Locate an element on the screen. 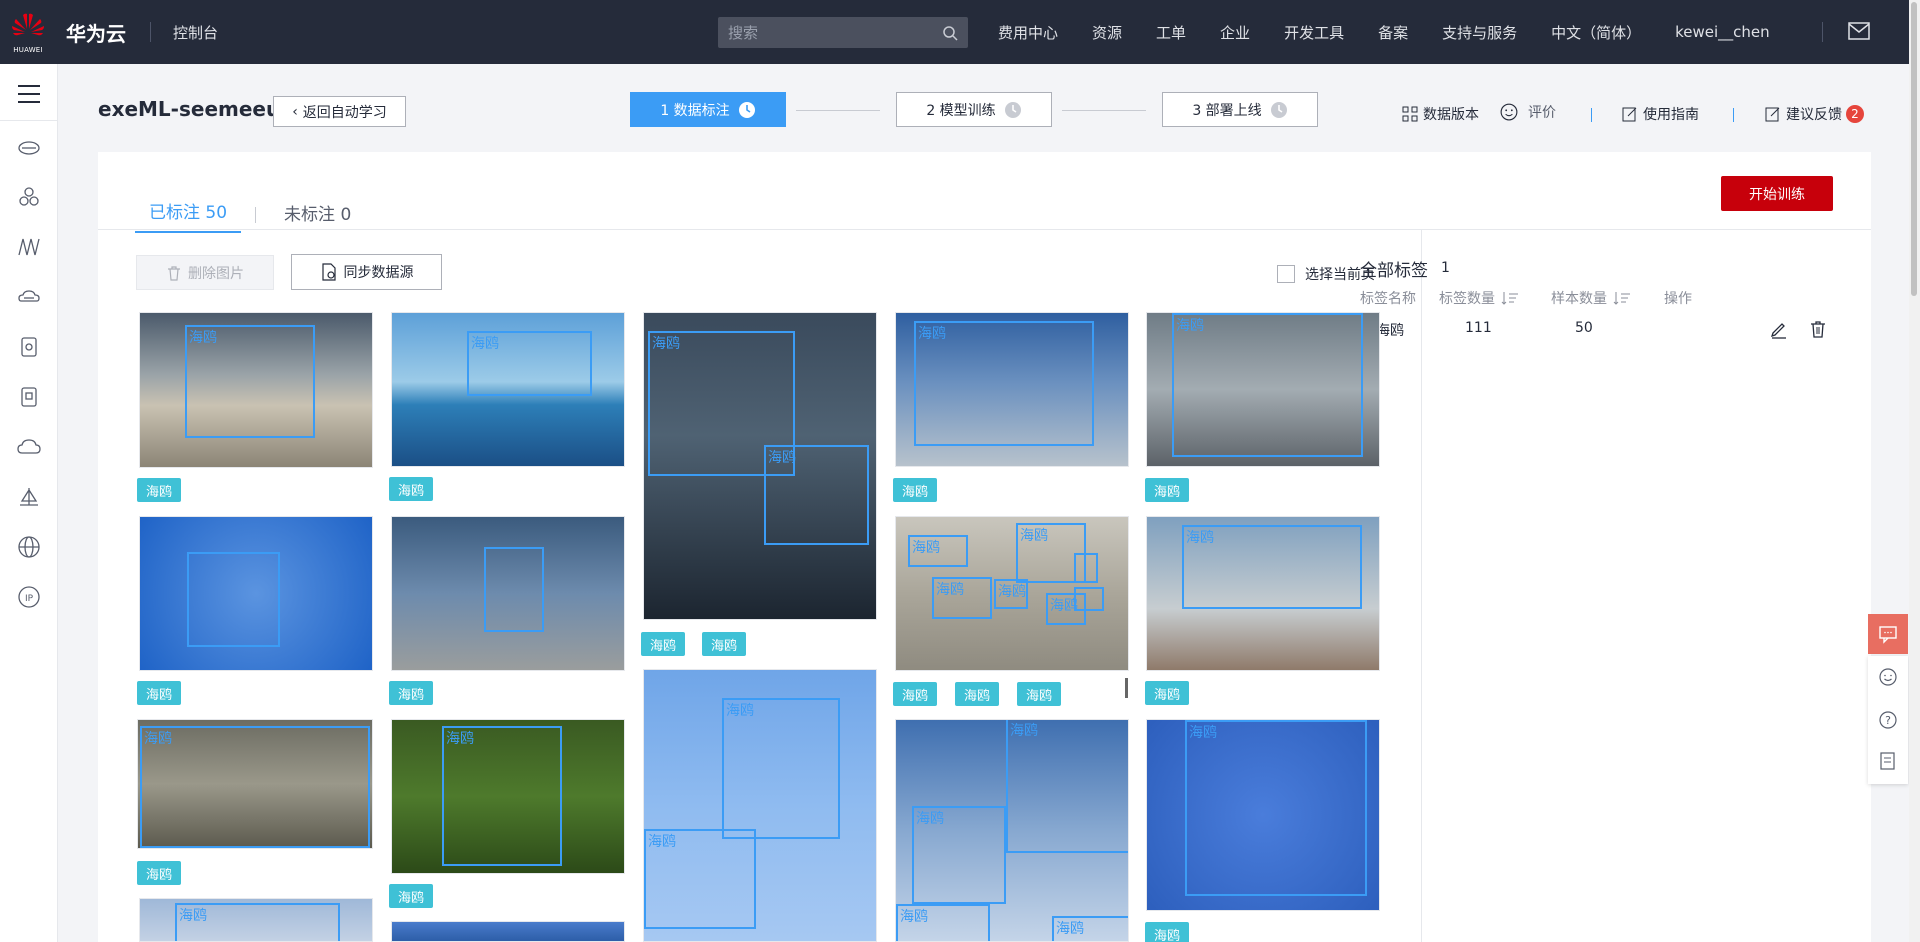  nav-billing: 费用中心 is located at coordinates (1028, 32).